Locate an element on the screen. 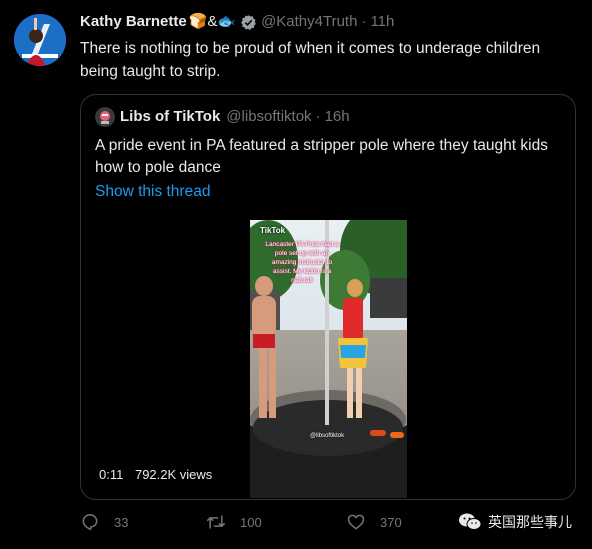 This screenshot has width=592, height=549. watermark-text: 英国那些事儿 is located at coordinates (530, 522).